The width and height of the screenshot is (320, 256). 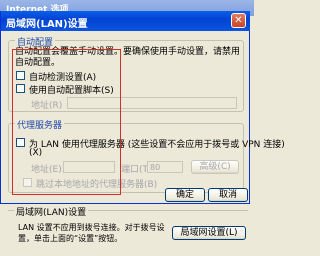 What do you see at coordinates (70, 238) in the screenshot?
I see `lan-description-line2: 置，单击上面的“设置”按钮。` at bounding box center [70, 238].